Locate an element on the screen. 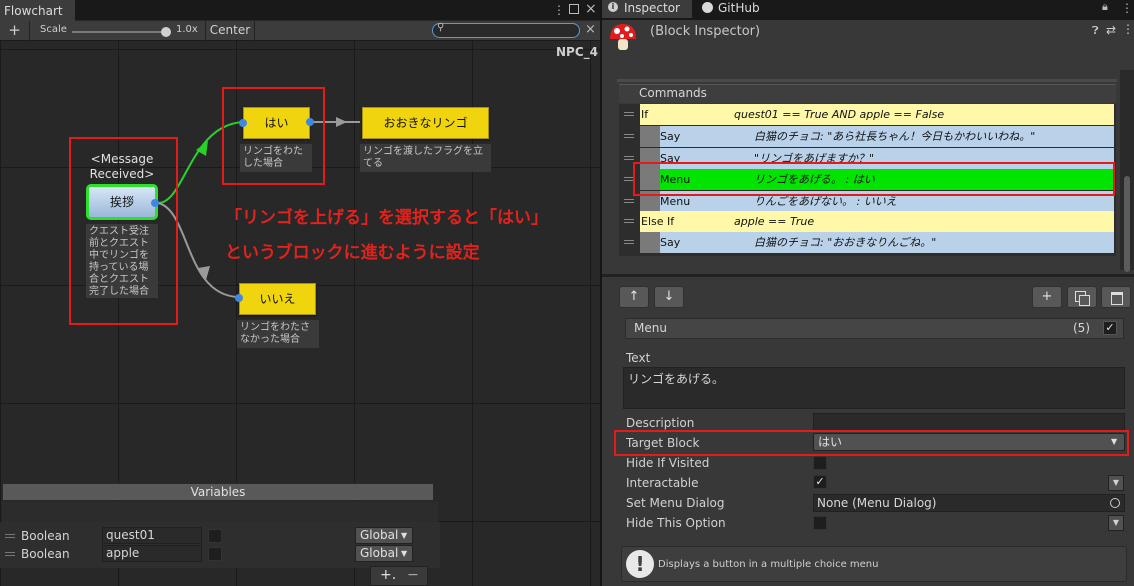 This screenshot has width=1134, height=586. commands-scrollbar-thumb is located at coordinates (1127, 224).